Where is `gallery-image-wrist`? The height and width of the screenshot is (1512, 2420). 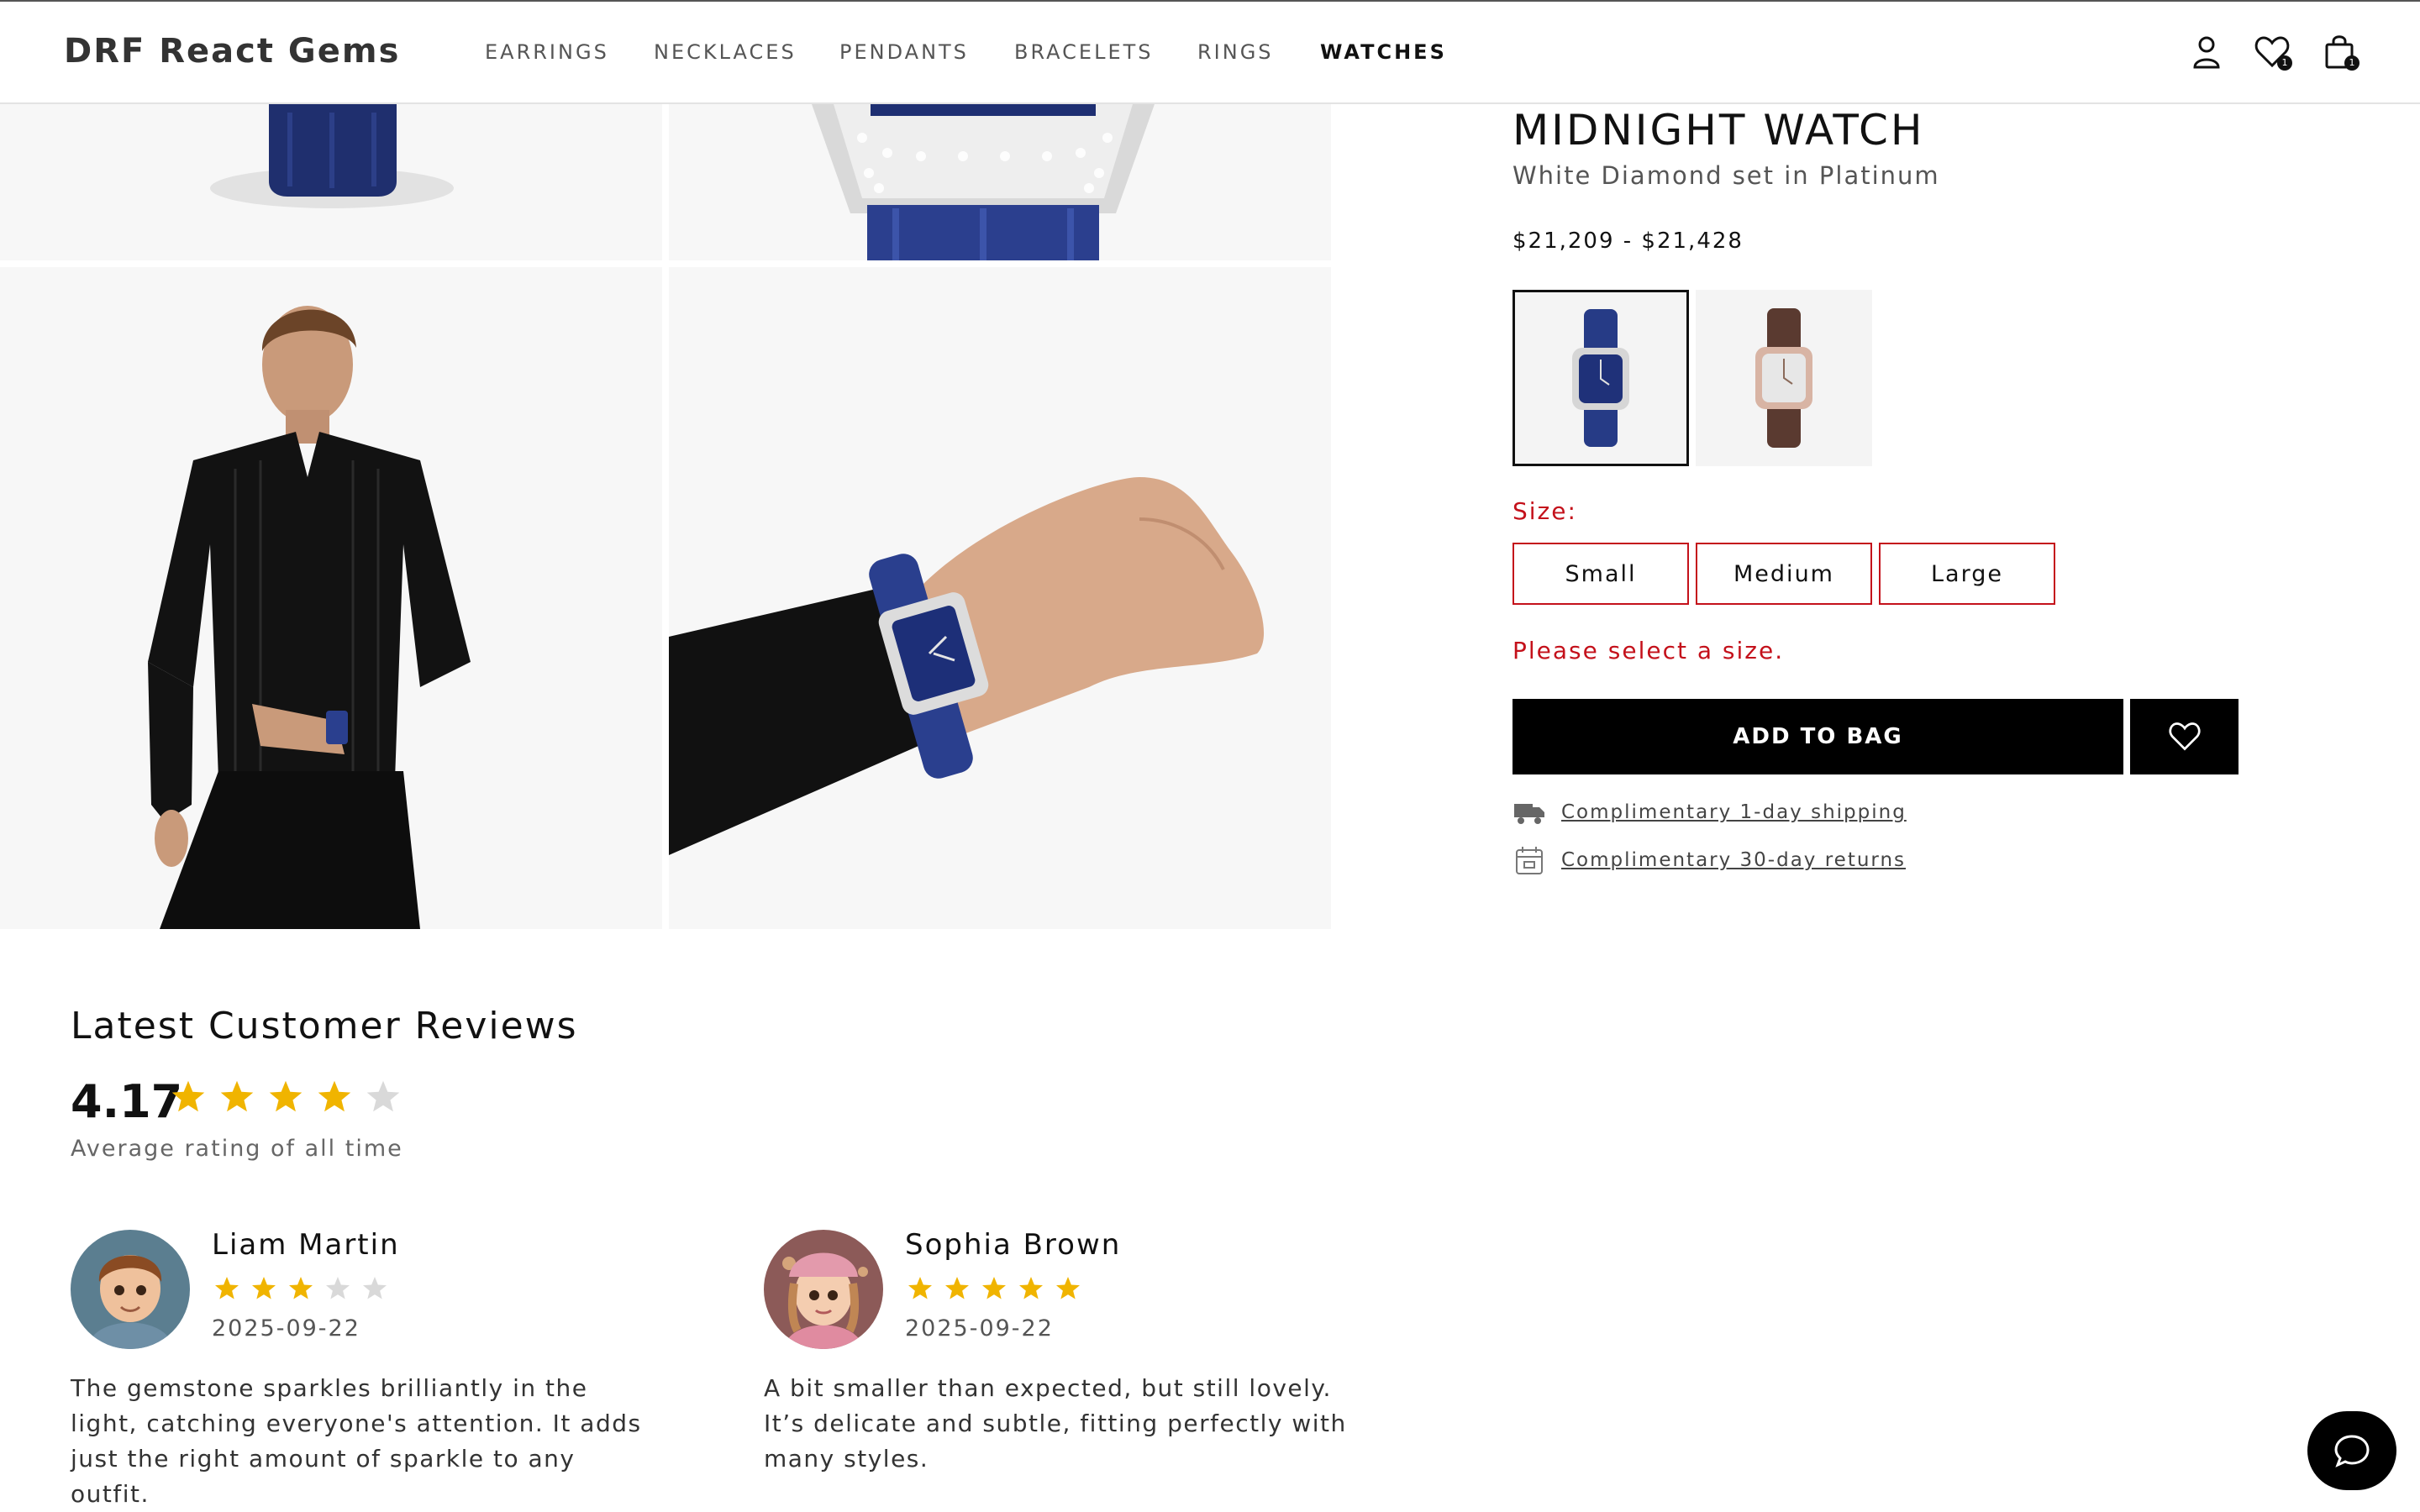 gallery-image-wrist is located at coordinates (1000, 598).